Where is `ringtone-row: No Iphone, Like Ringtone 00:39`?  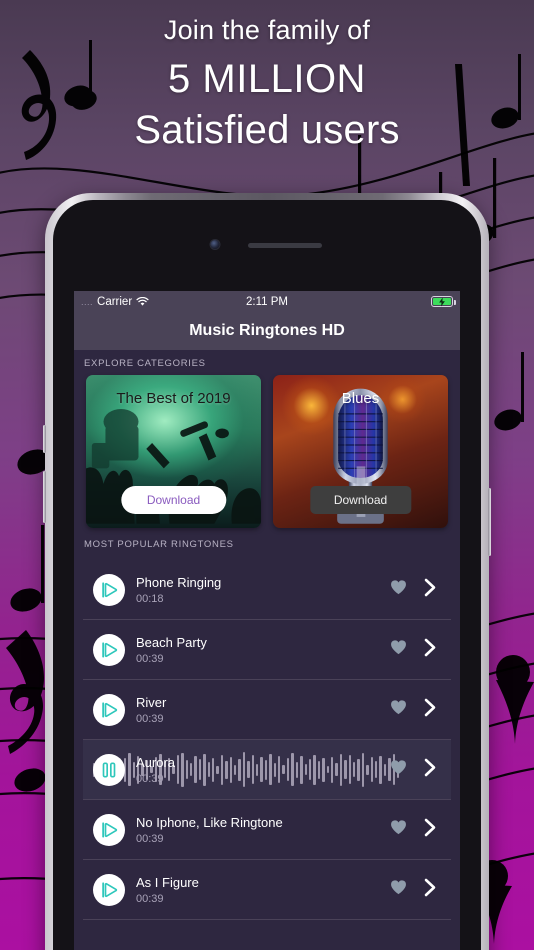
ringtone-row: No Iphone, Like Ringtone 00:39 is located at coordinates (267, 830).